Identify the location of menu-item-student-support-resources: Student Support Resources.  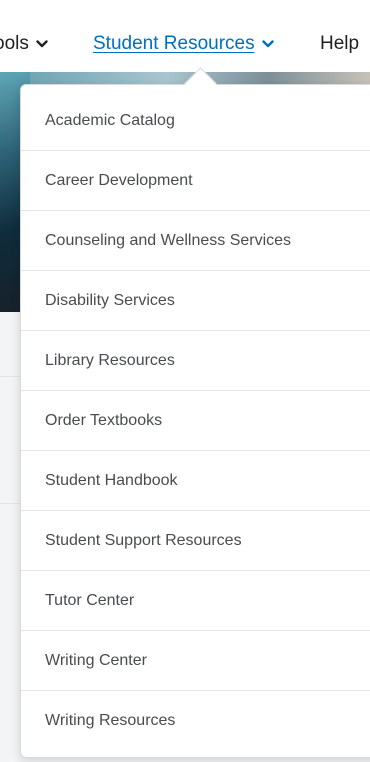
(195, 541).